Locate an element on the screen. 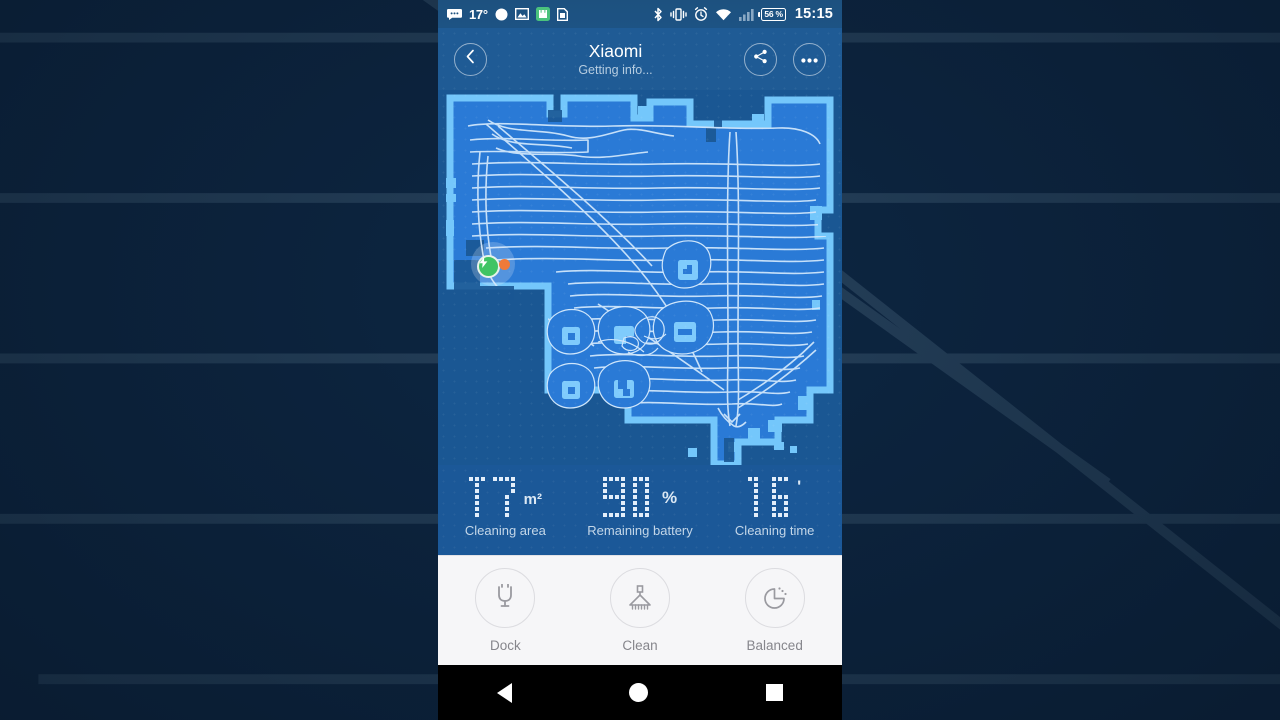 This screenshot has width=1280, height=720. stat-cleaning-time: ' Cleaning time is located at coordinates (774, 506).